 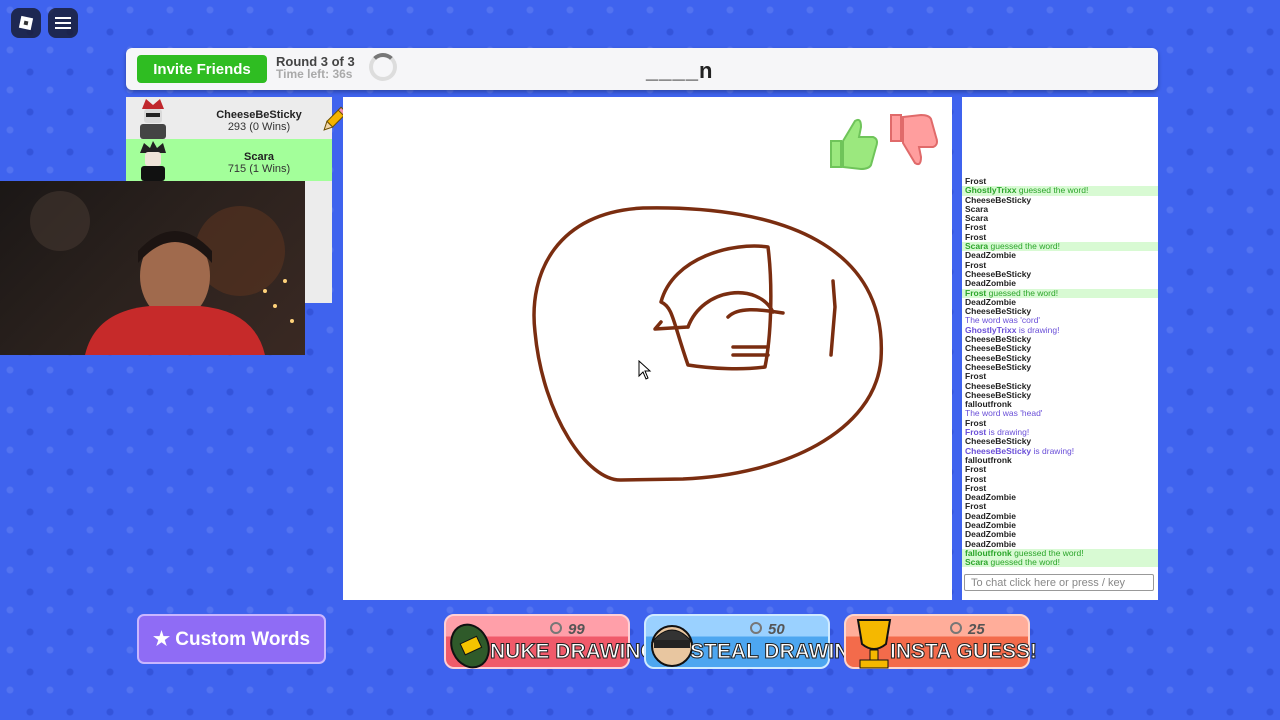 What do you see at coordinates (259, 169) in the screenshot?
I see `player-score: 715 (1 Wins)` at bounding box center [259, 169].